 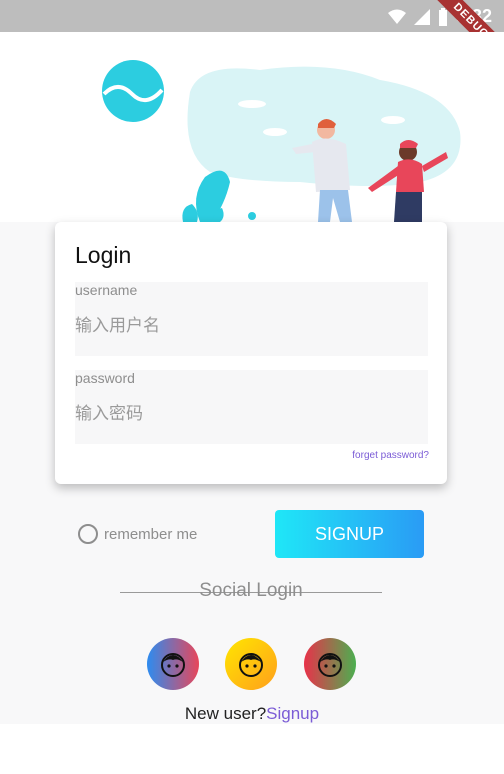 I want to click on login-title: Login, so click(x=103, y=255).